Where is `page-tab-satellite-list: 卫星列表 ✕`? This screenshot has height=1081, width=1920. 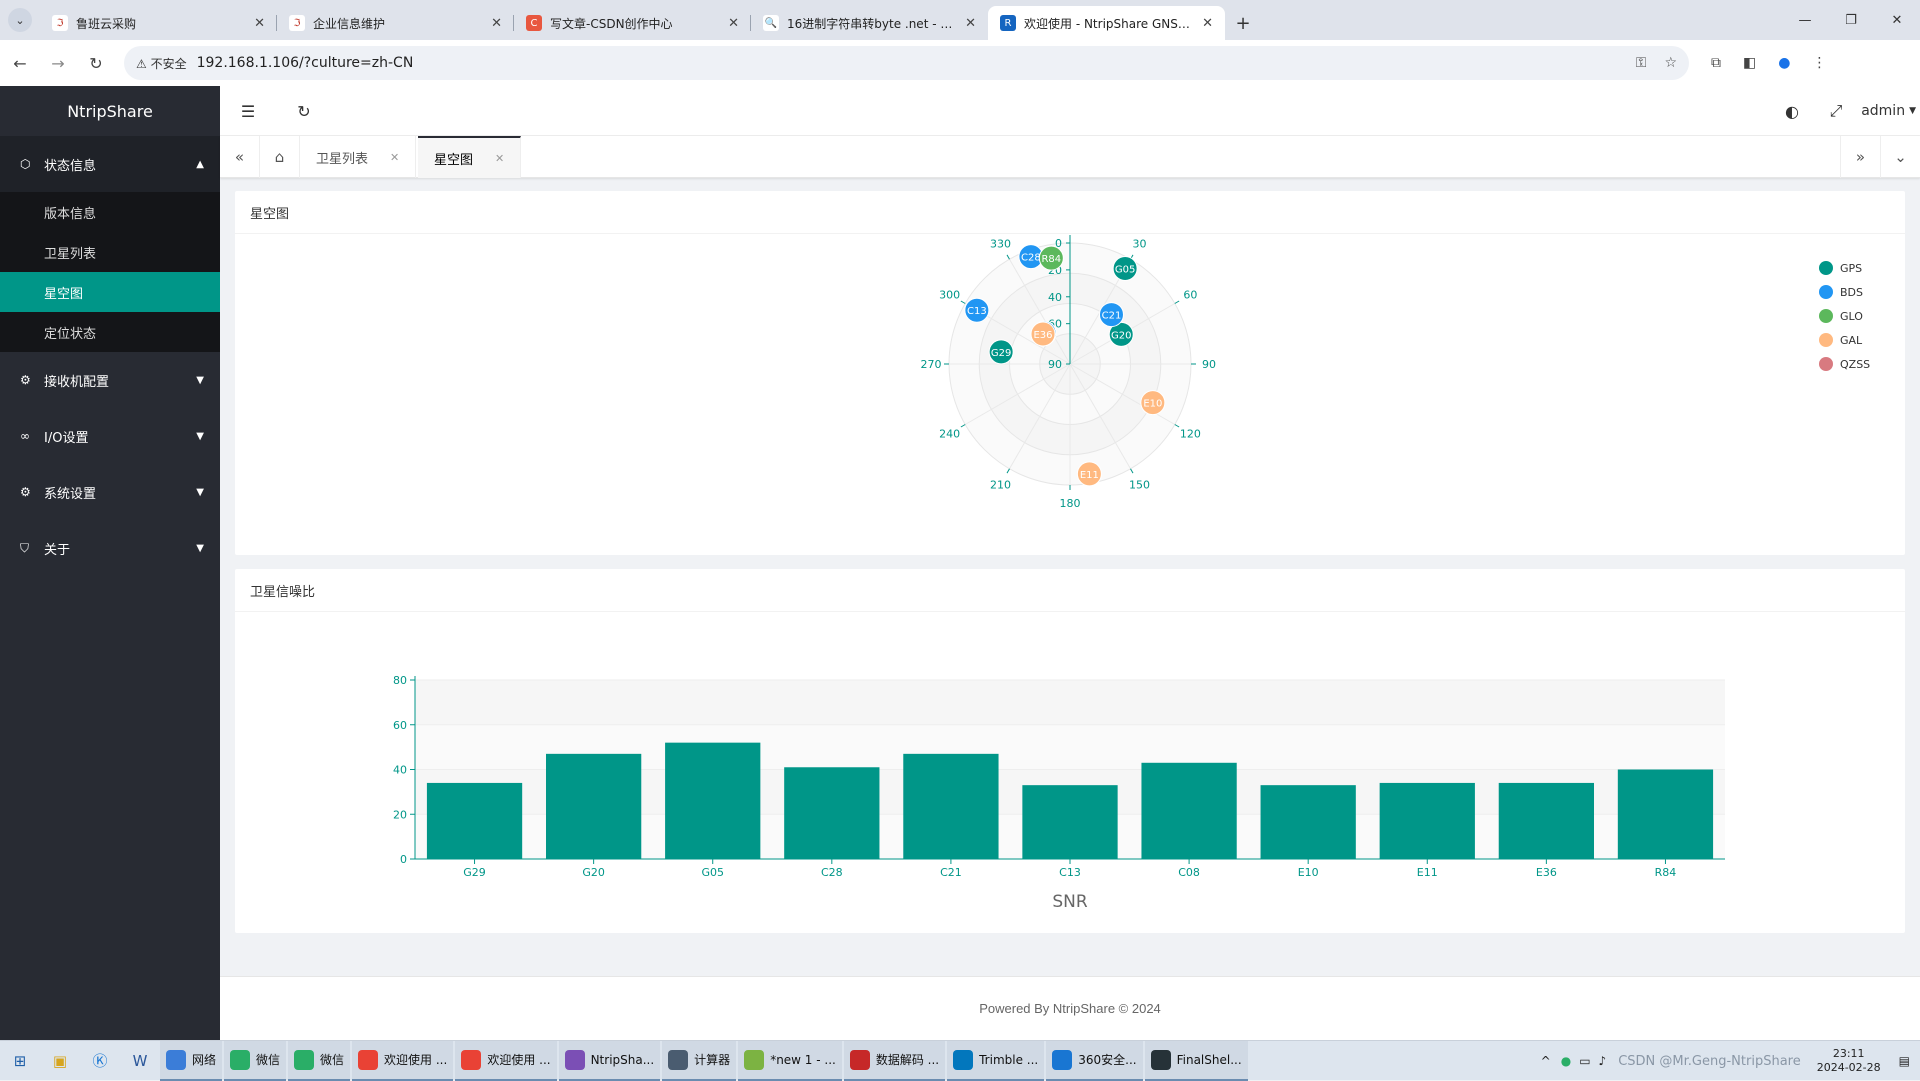 page-tab-satellite-list: 卫星列表 ✕ is located at coordinates (358, 157).